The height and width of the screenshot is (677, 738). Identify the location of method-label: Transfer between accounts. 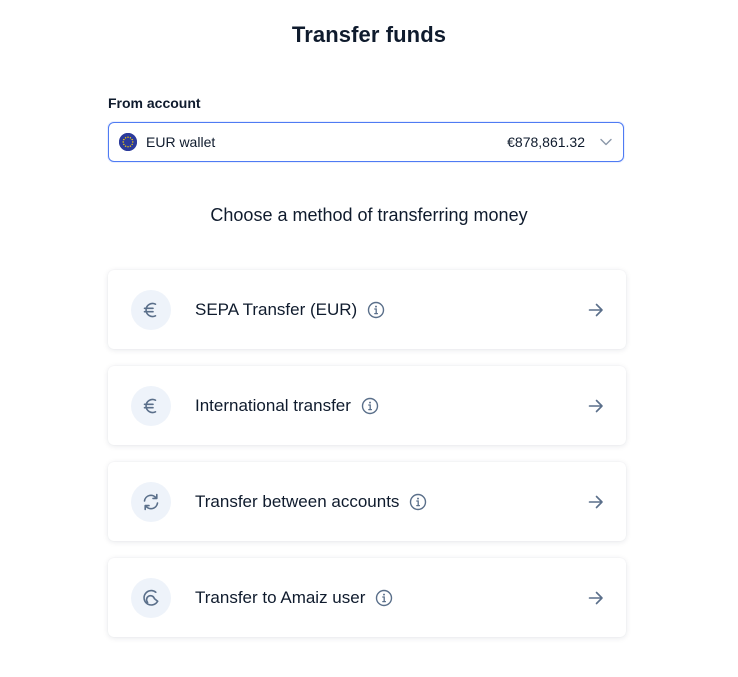
(297, 501).